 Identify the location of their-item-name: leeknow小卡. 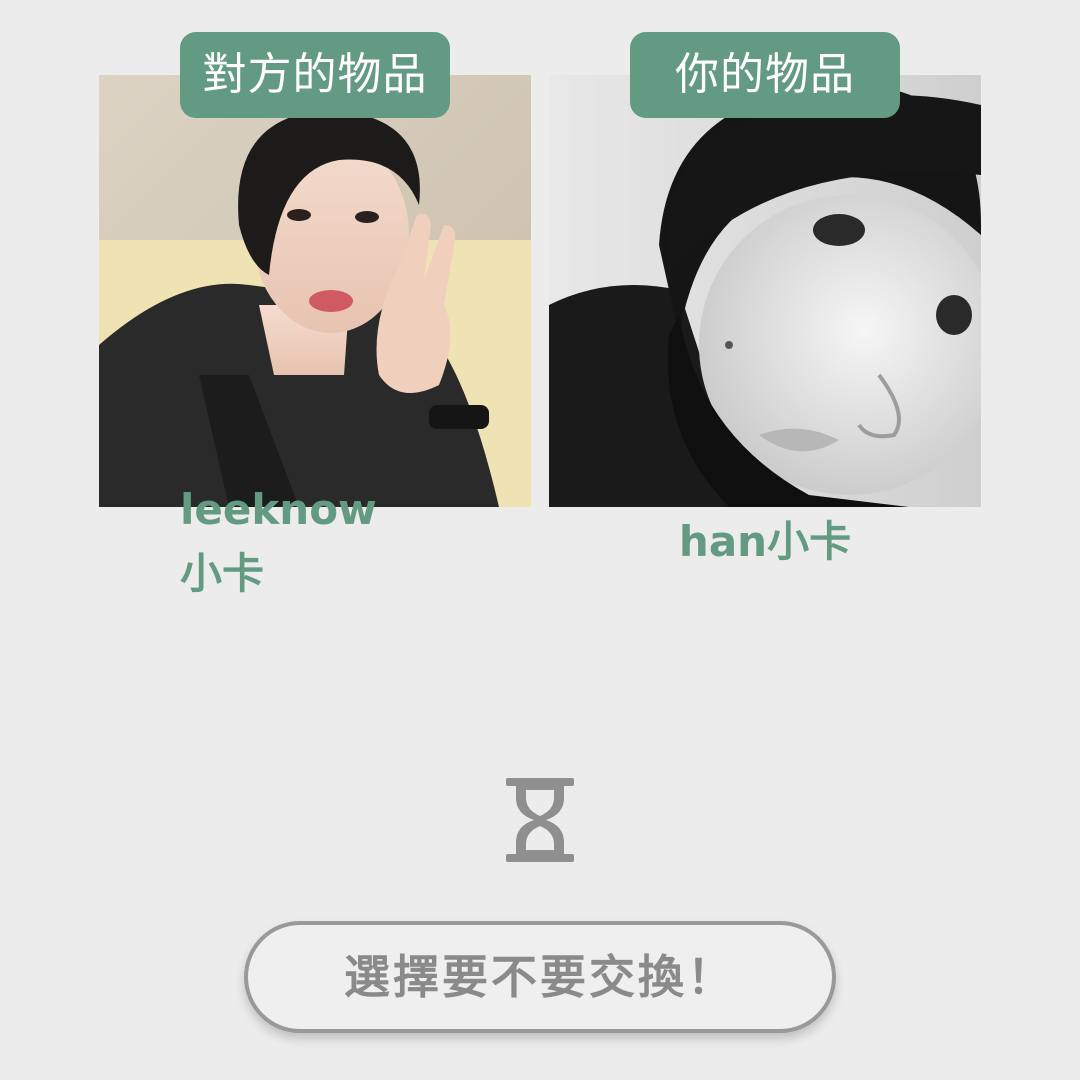
(278, 541).